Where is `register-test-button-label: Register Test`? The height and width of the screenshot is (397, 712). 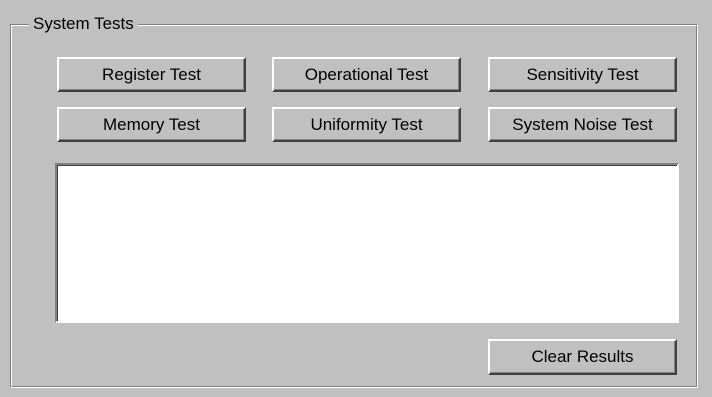
register-test-button-label: Register Test is located at coordinates (151, 74).